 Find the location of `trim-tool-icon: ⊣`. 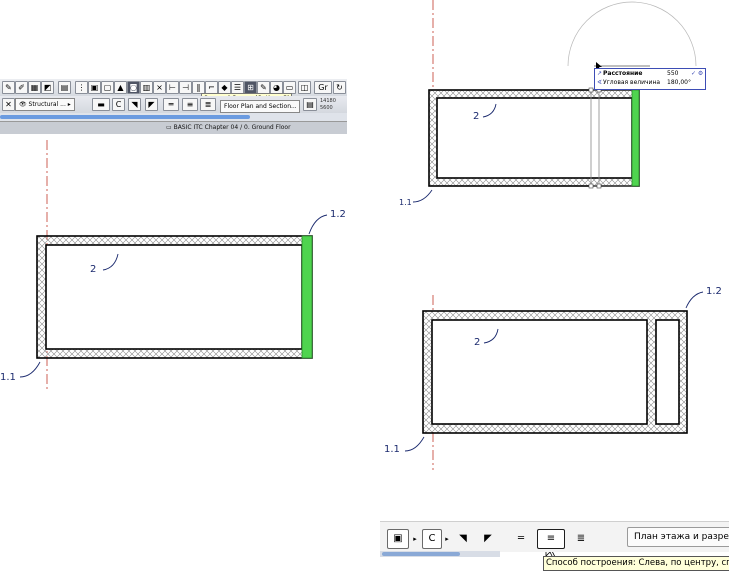

trim-tool-icon: ⊣ is located at coordinates (185, 87).